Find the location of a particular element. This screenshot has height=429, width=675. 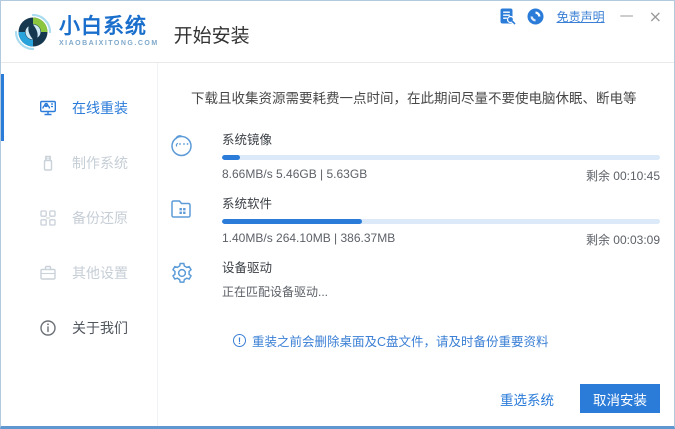

logo-text: 小白系统 XIAOBAIXITONG.COM is located at coordinates (109, 31).